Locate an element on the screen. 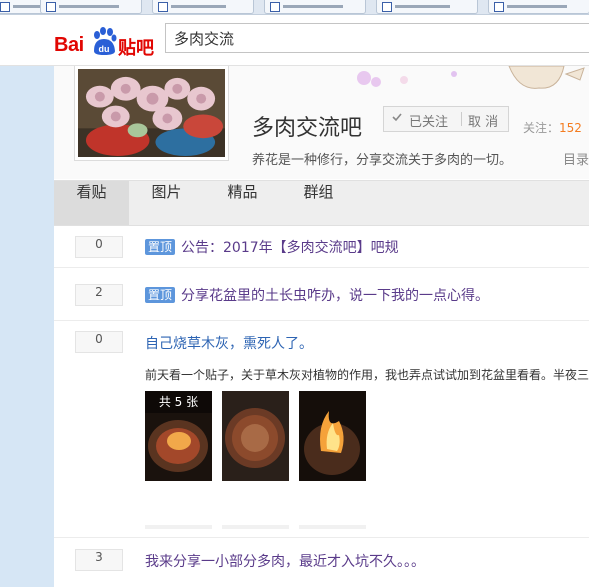 Image resolution: width=589 pixels, height=587 pixels. baidu-tieba-logo: Bai du 贴吧 is located at coordinates (106, 42).